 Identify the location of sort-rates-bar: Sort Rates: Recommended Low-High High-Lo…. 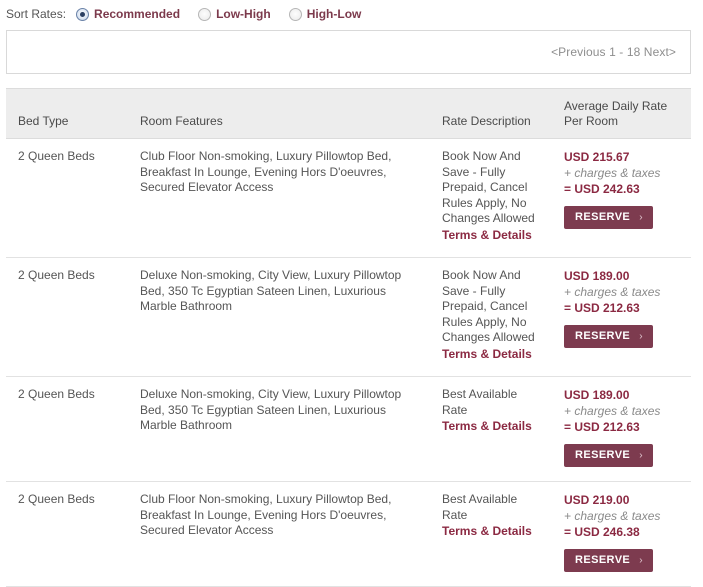
(351, 14).